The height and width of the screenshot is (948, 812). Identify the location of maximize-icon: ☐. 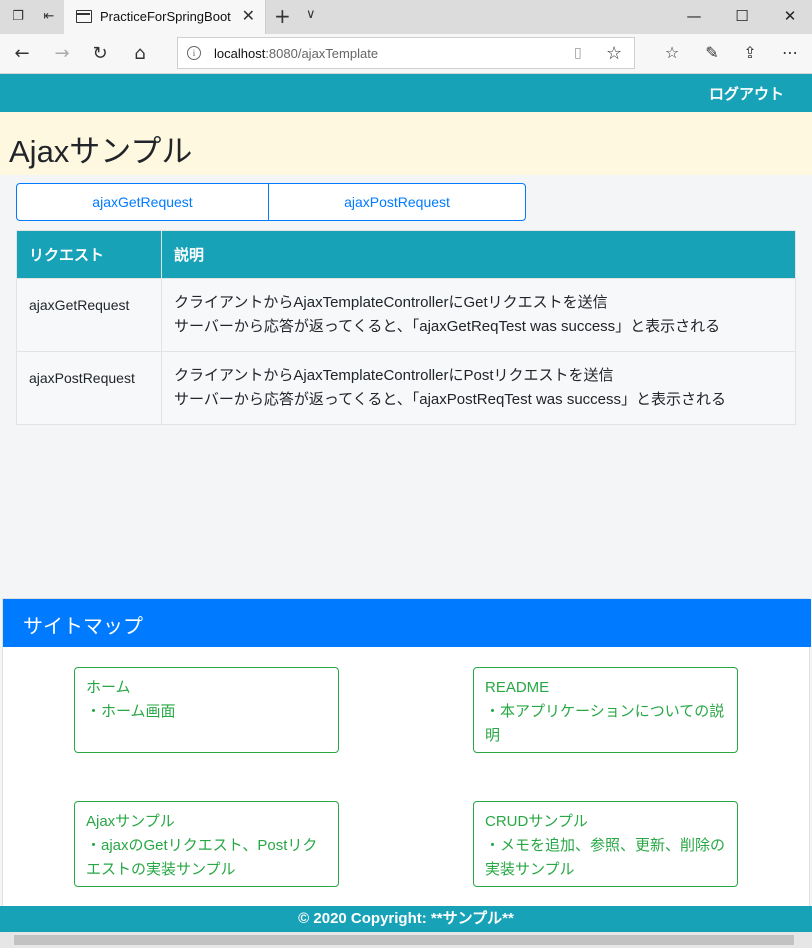
(742, 16).